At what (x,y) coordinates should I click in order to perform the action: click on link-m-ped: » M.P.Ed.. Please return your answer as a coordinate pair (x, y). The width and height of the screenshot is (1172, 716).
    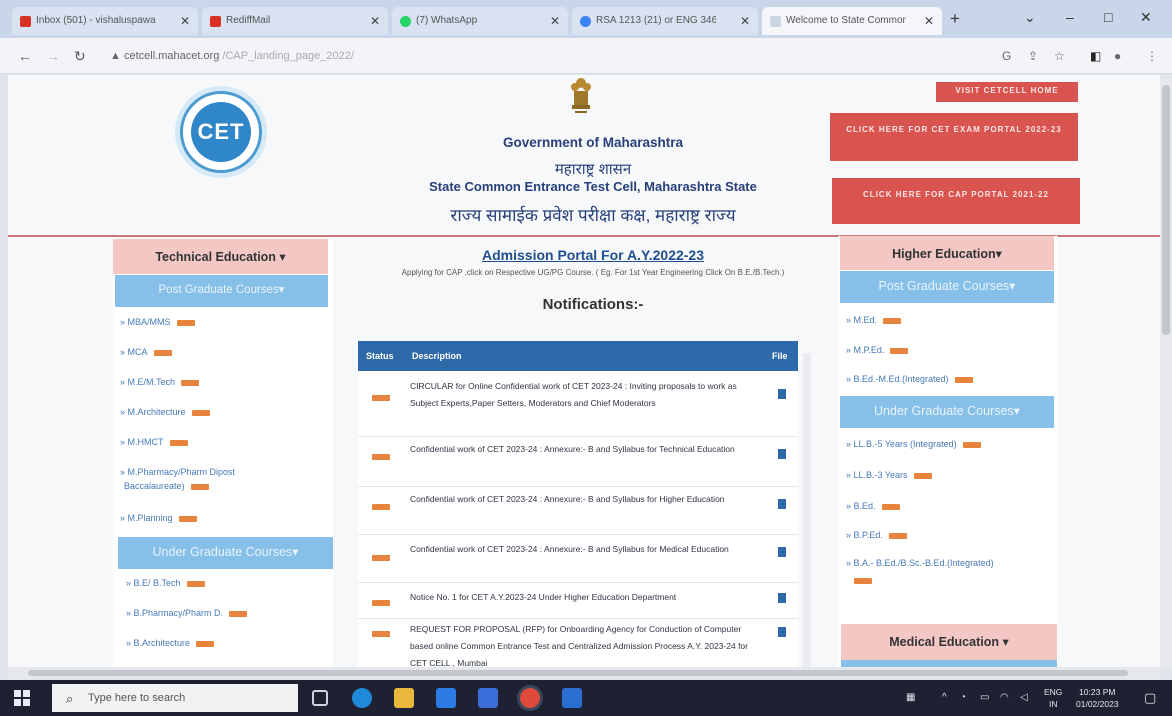
    Looking at the image, I should click on (877, 350).